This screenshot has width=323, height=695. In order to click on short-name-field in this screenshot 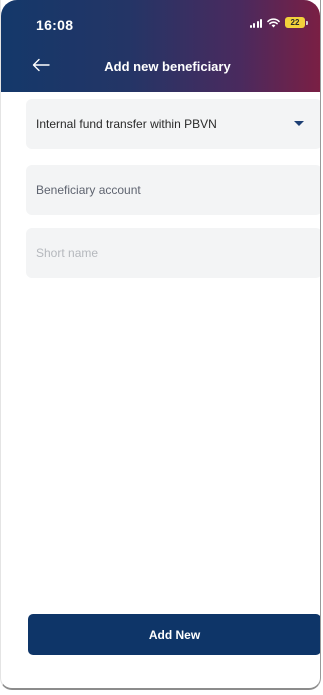, I will do `click(173, 253)`.